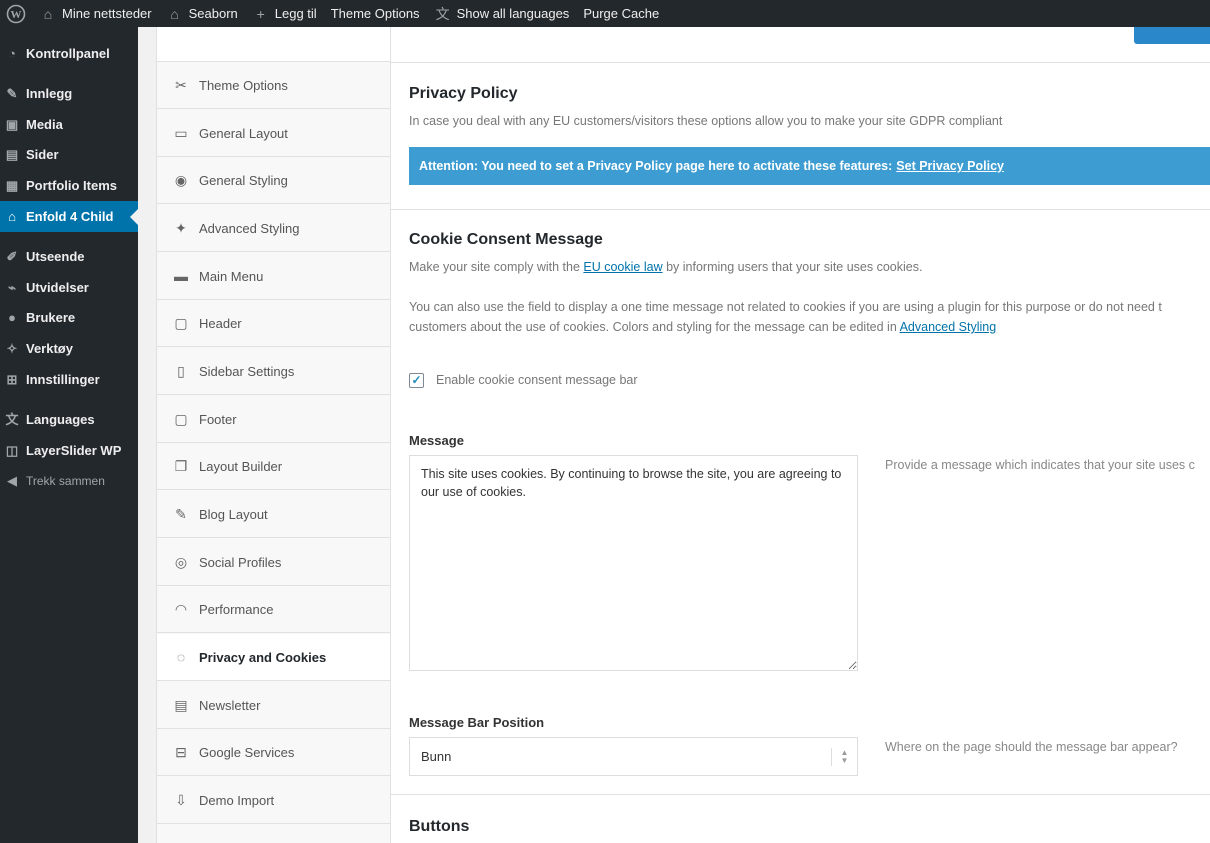 The height and width of the screenshot is (843, 1210). Describe the element at coordinates (181, 657) in the screenshot. I see `cookie-icon: ◌` at that location.